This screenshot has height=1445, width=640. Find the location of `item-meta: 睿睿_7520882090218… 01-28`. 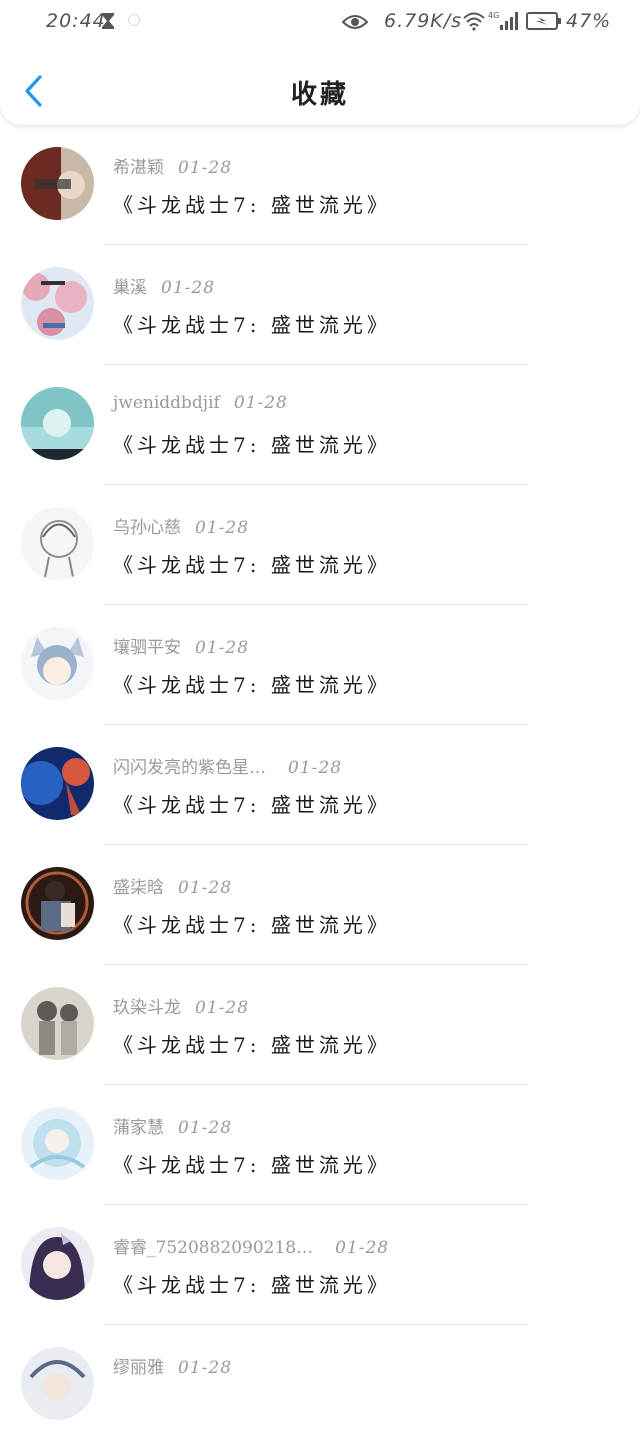

item-meta: 睿睿_7520882090218… 01-28 is located at coordinates (251, 1245).